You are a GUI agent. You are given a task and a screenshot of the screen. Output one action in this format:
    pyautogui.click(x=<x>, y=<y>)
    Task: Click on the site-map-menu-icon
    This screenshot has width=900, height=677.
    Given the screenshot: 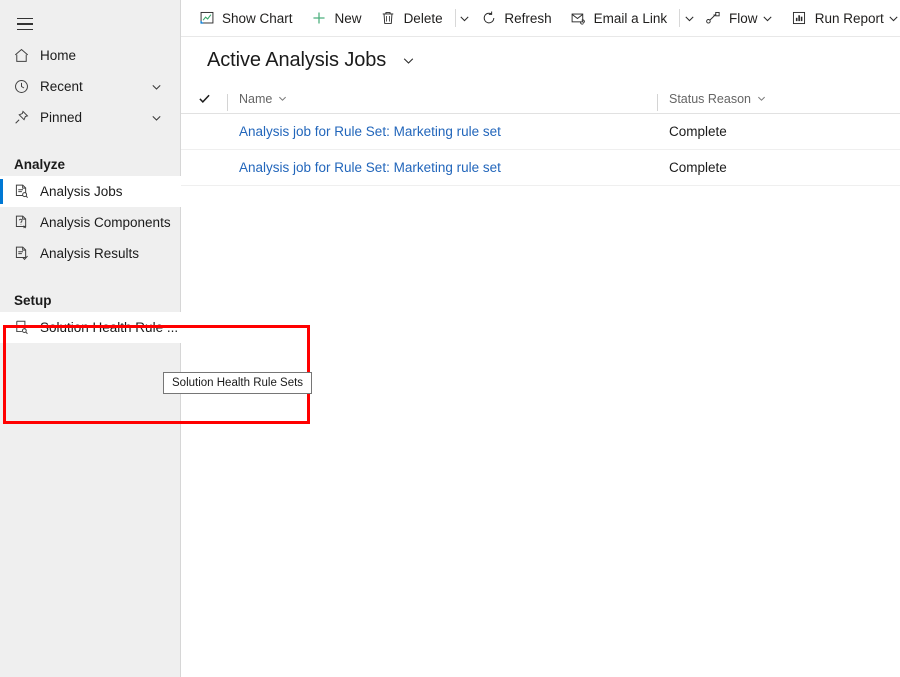 What is the action you would take?
    pyautogui.click(x=25, y=24)
    